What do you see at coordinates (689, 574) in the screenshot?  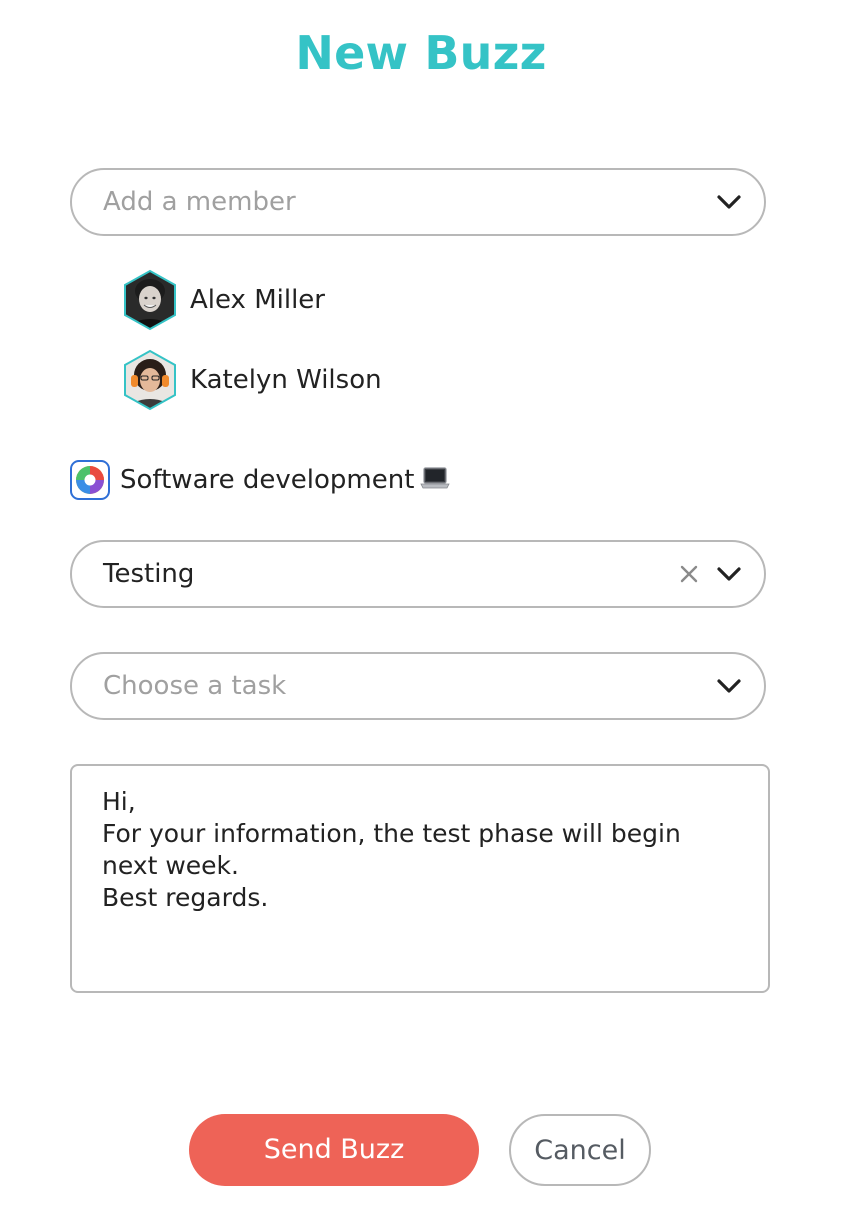 I see `clear-icon` at bounding box center [689, 574].